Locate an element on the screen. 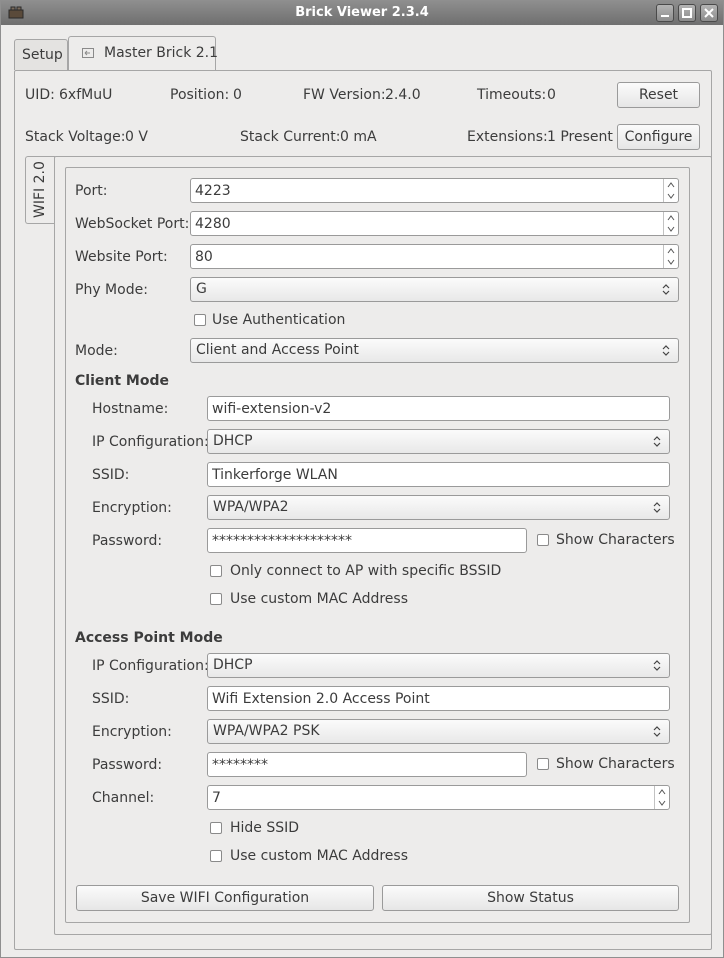  fw-version-value: 2.4.0 is located at coordinates (403, 95).